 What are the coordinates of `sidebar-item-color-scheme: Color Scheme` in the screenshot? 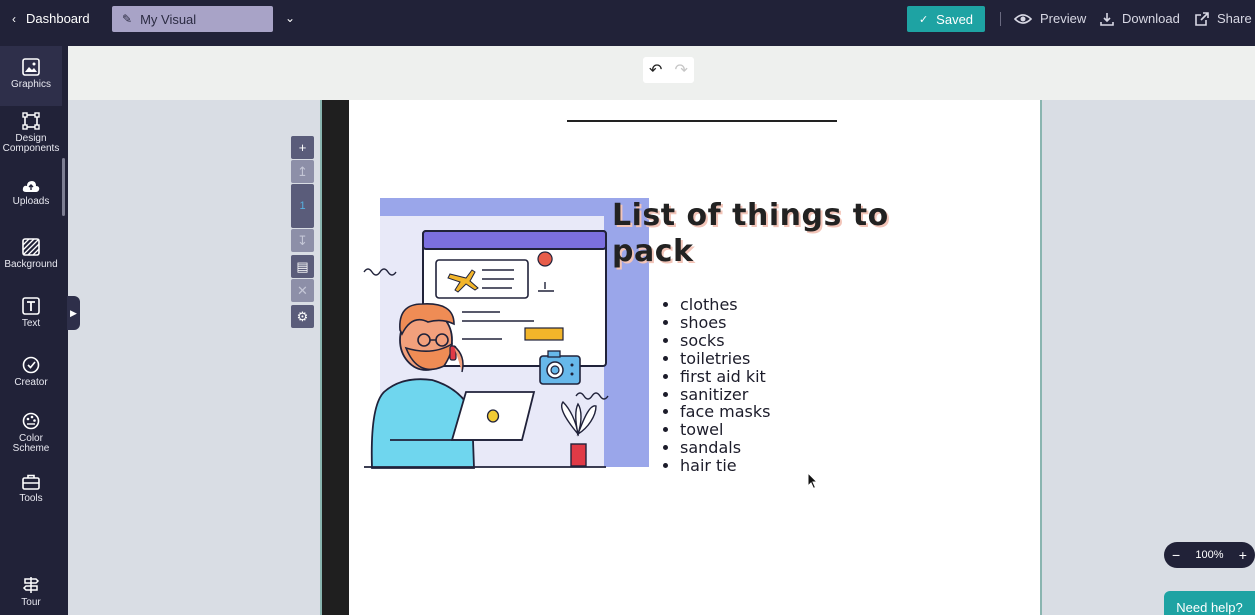 It's located at (31, 434).